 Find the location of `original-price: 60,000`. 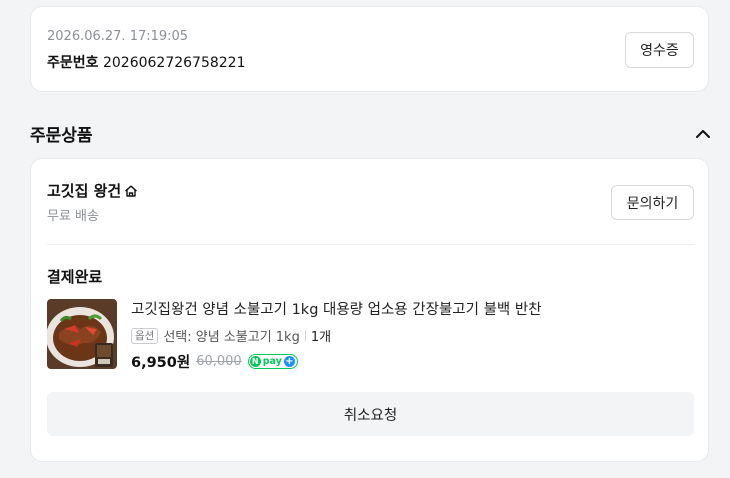

original-price: 60,000 is located at coordinates (219, 361).